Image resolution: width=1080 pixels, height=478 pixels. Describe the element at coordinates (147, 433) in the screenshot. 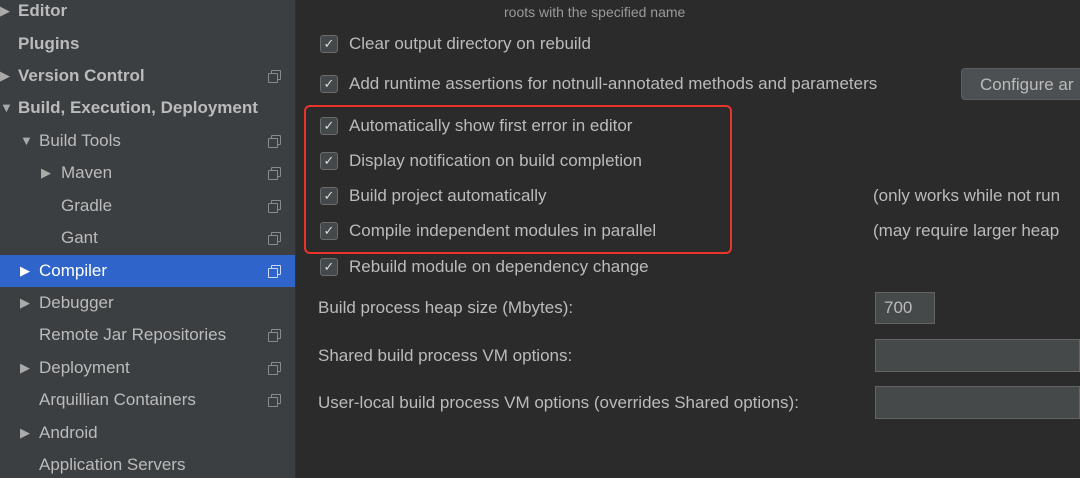

I see `sidebar-item-android: ▶ Android` at that location.